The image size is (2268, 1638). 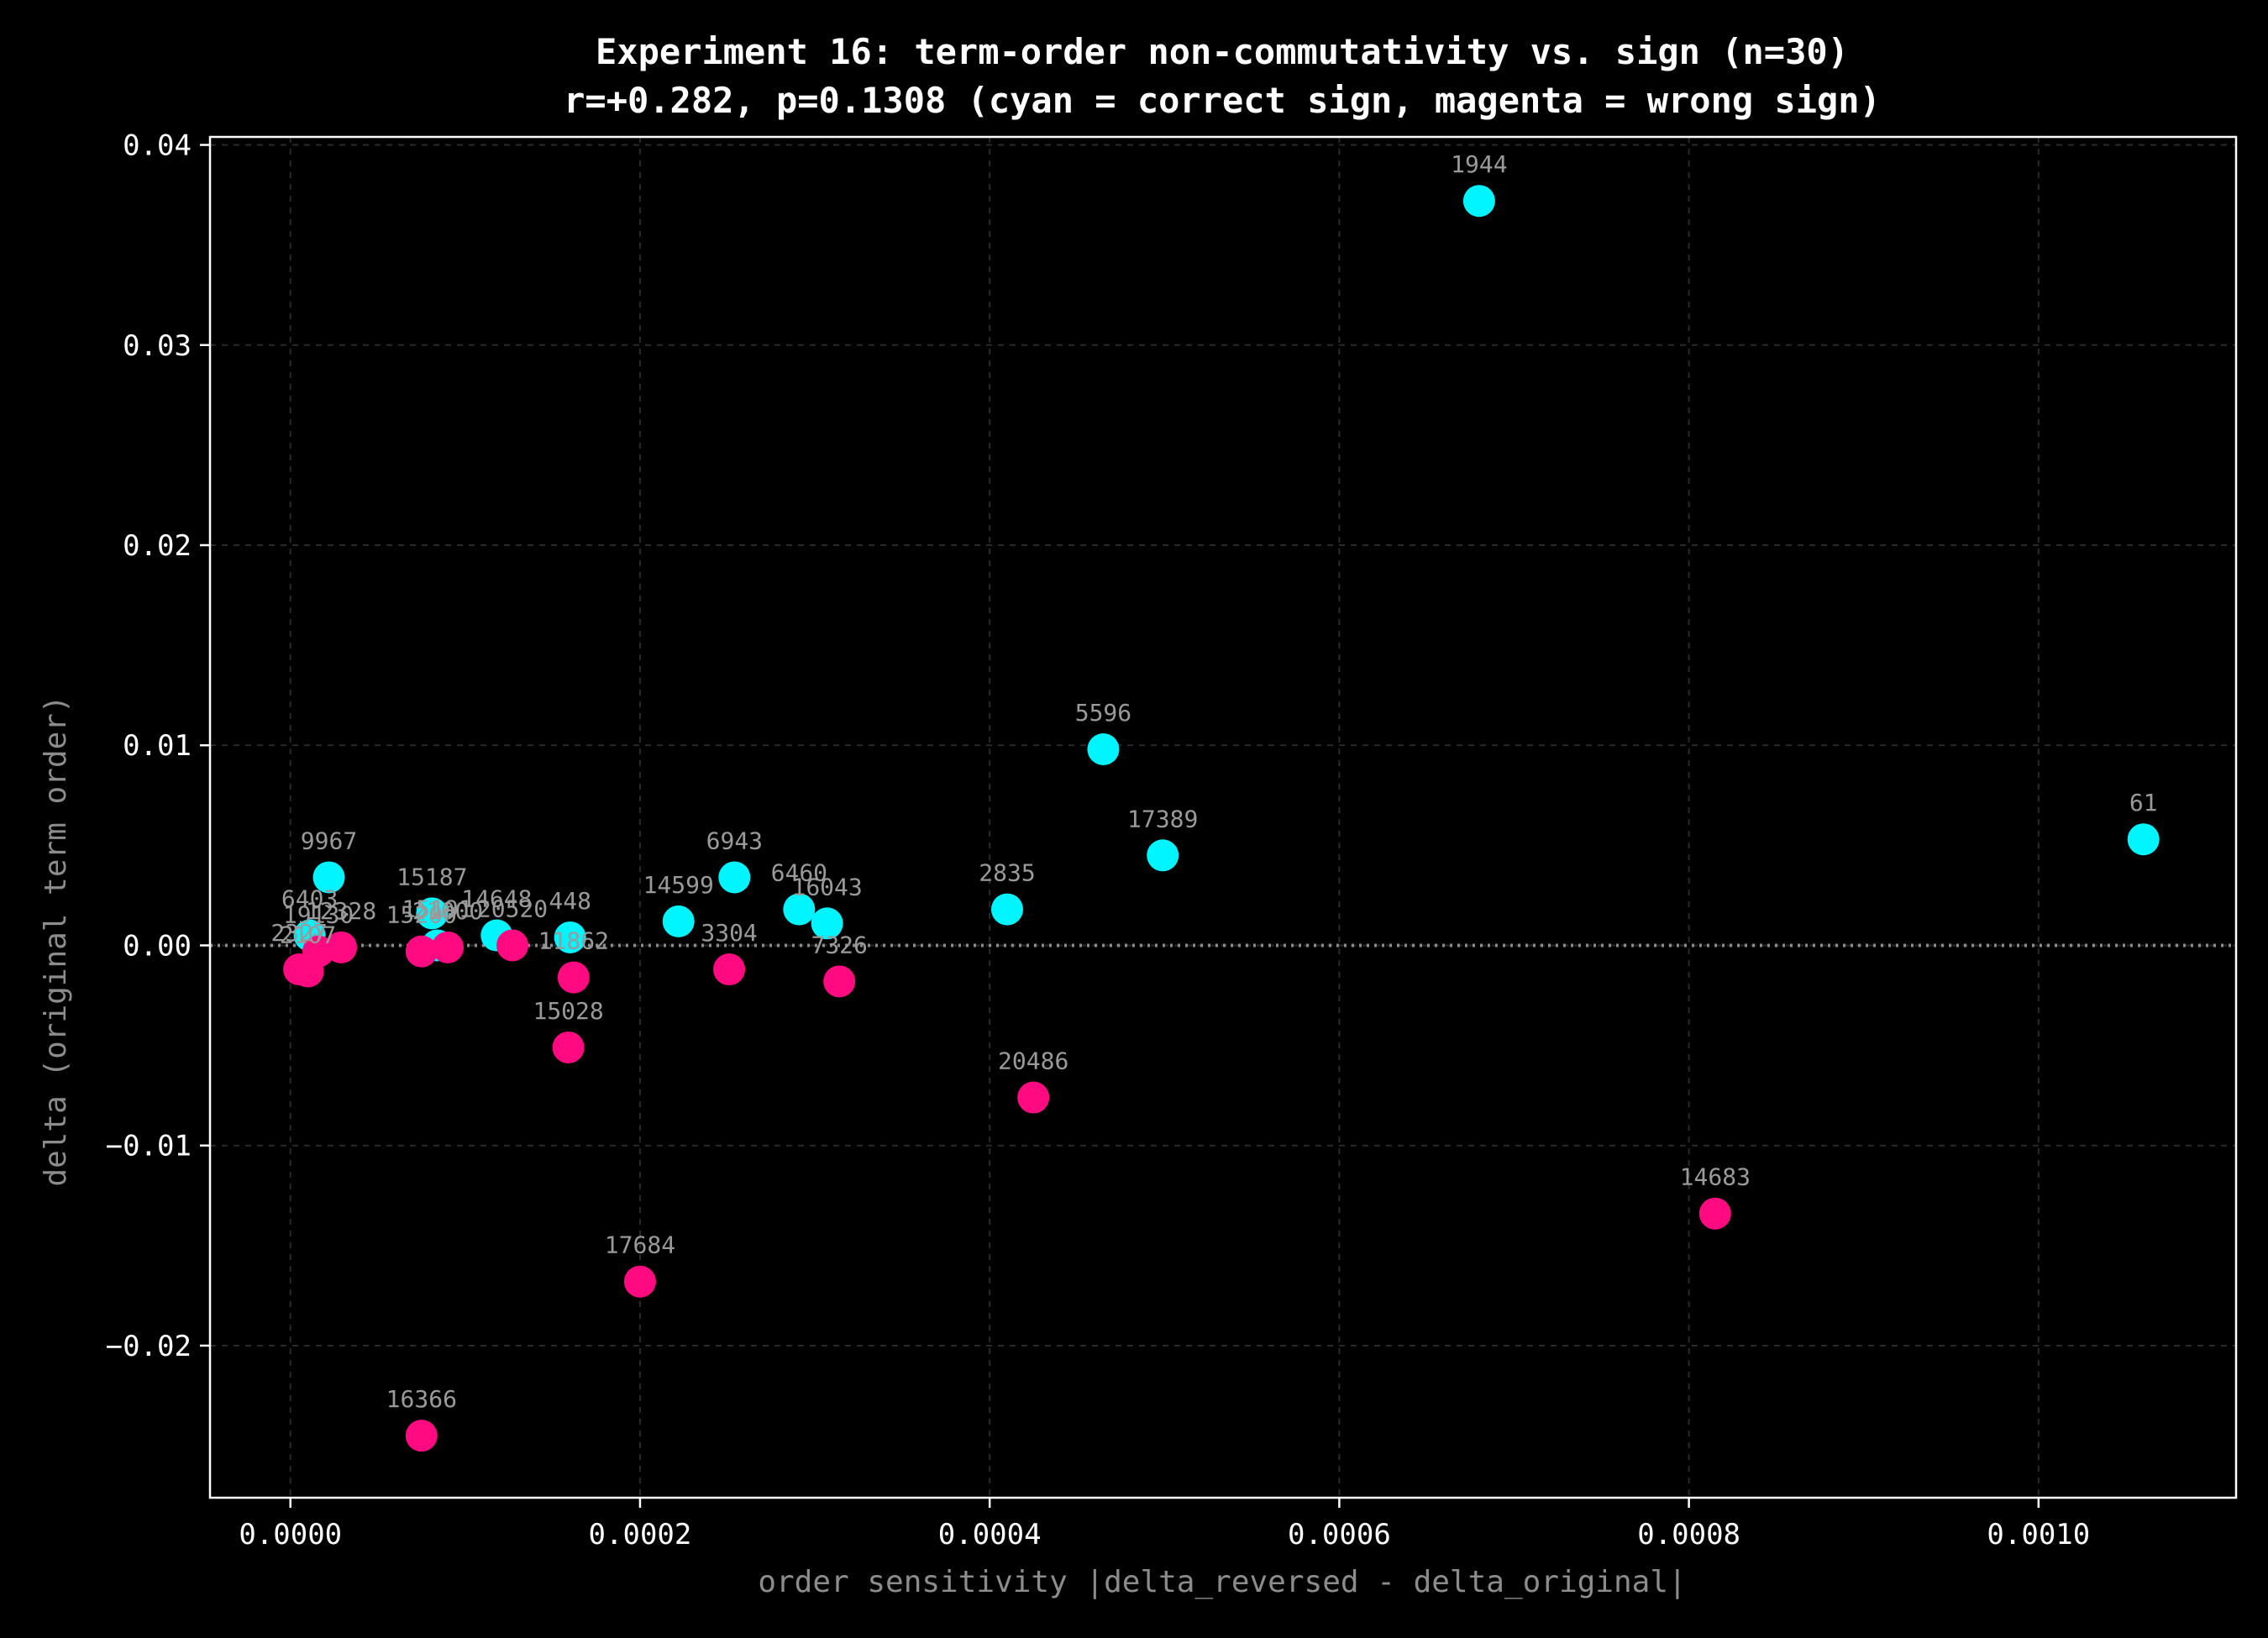 I want to click on point-label: 61, so click(x=2143, y=802).